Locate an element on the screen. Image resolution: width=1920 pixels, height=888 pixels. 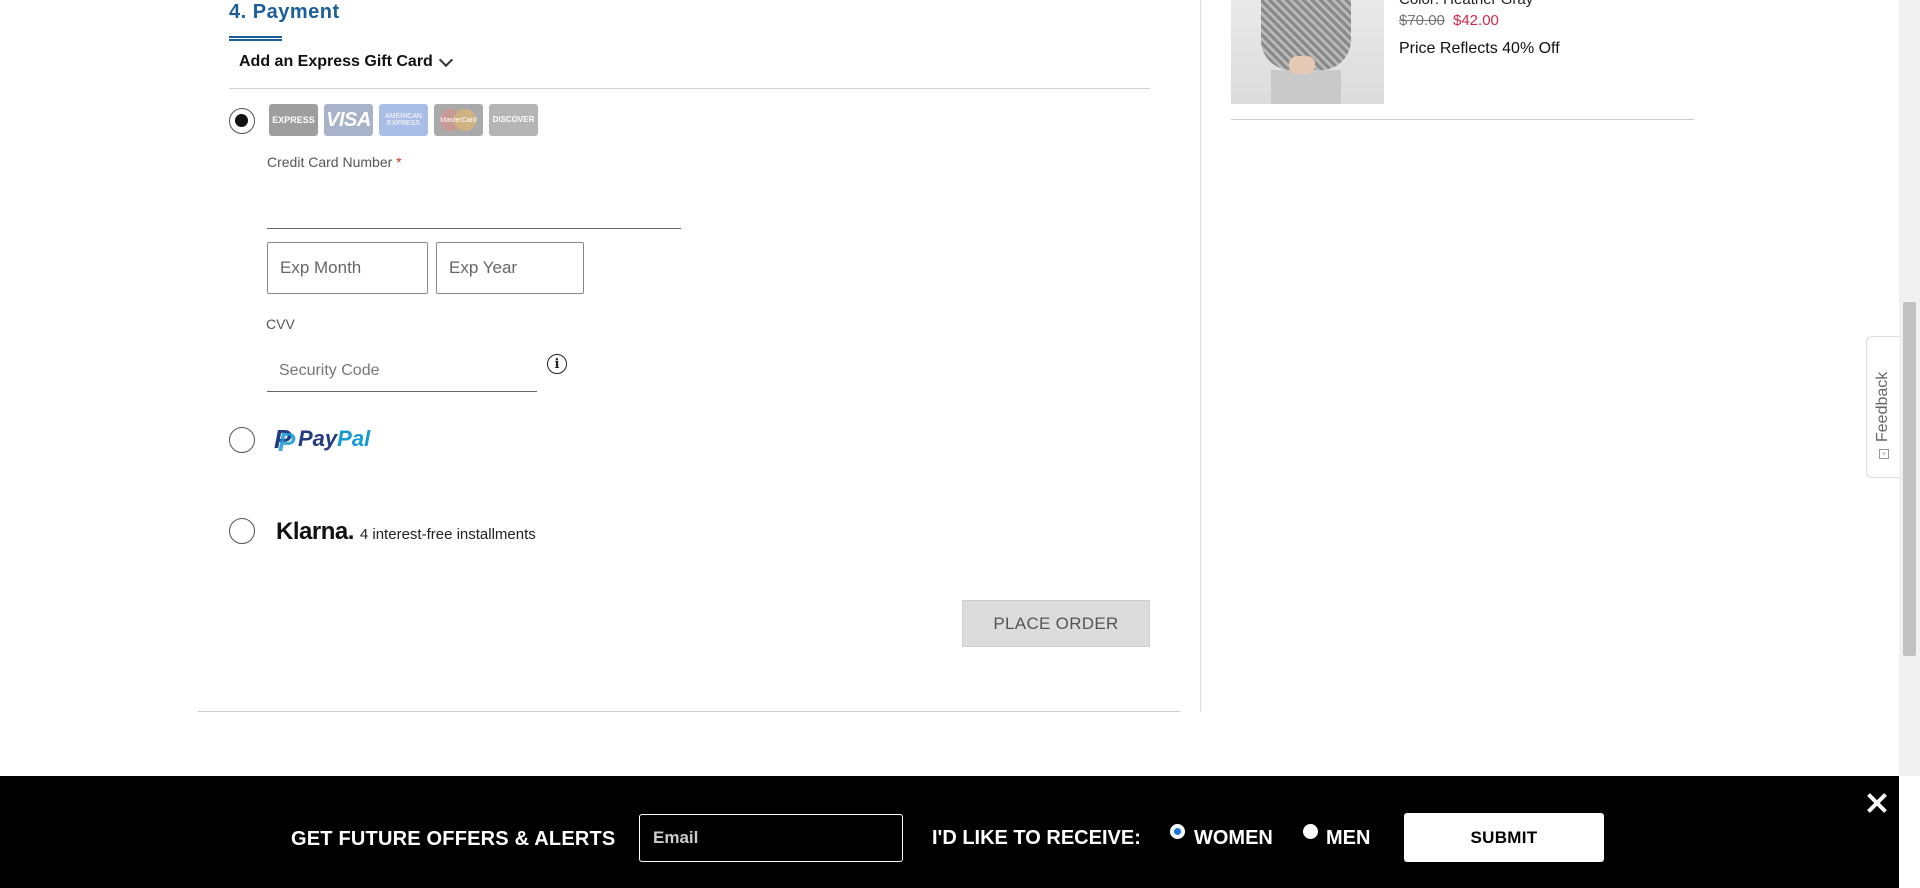
paypal-pay-text: Pay is located at coordinates (318, 438).